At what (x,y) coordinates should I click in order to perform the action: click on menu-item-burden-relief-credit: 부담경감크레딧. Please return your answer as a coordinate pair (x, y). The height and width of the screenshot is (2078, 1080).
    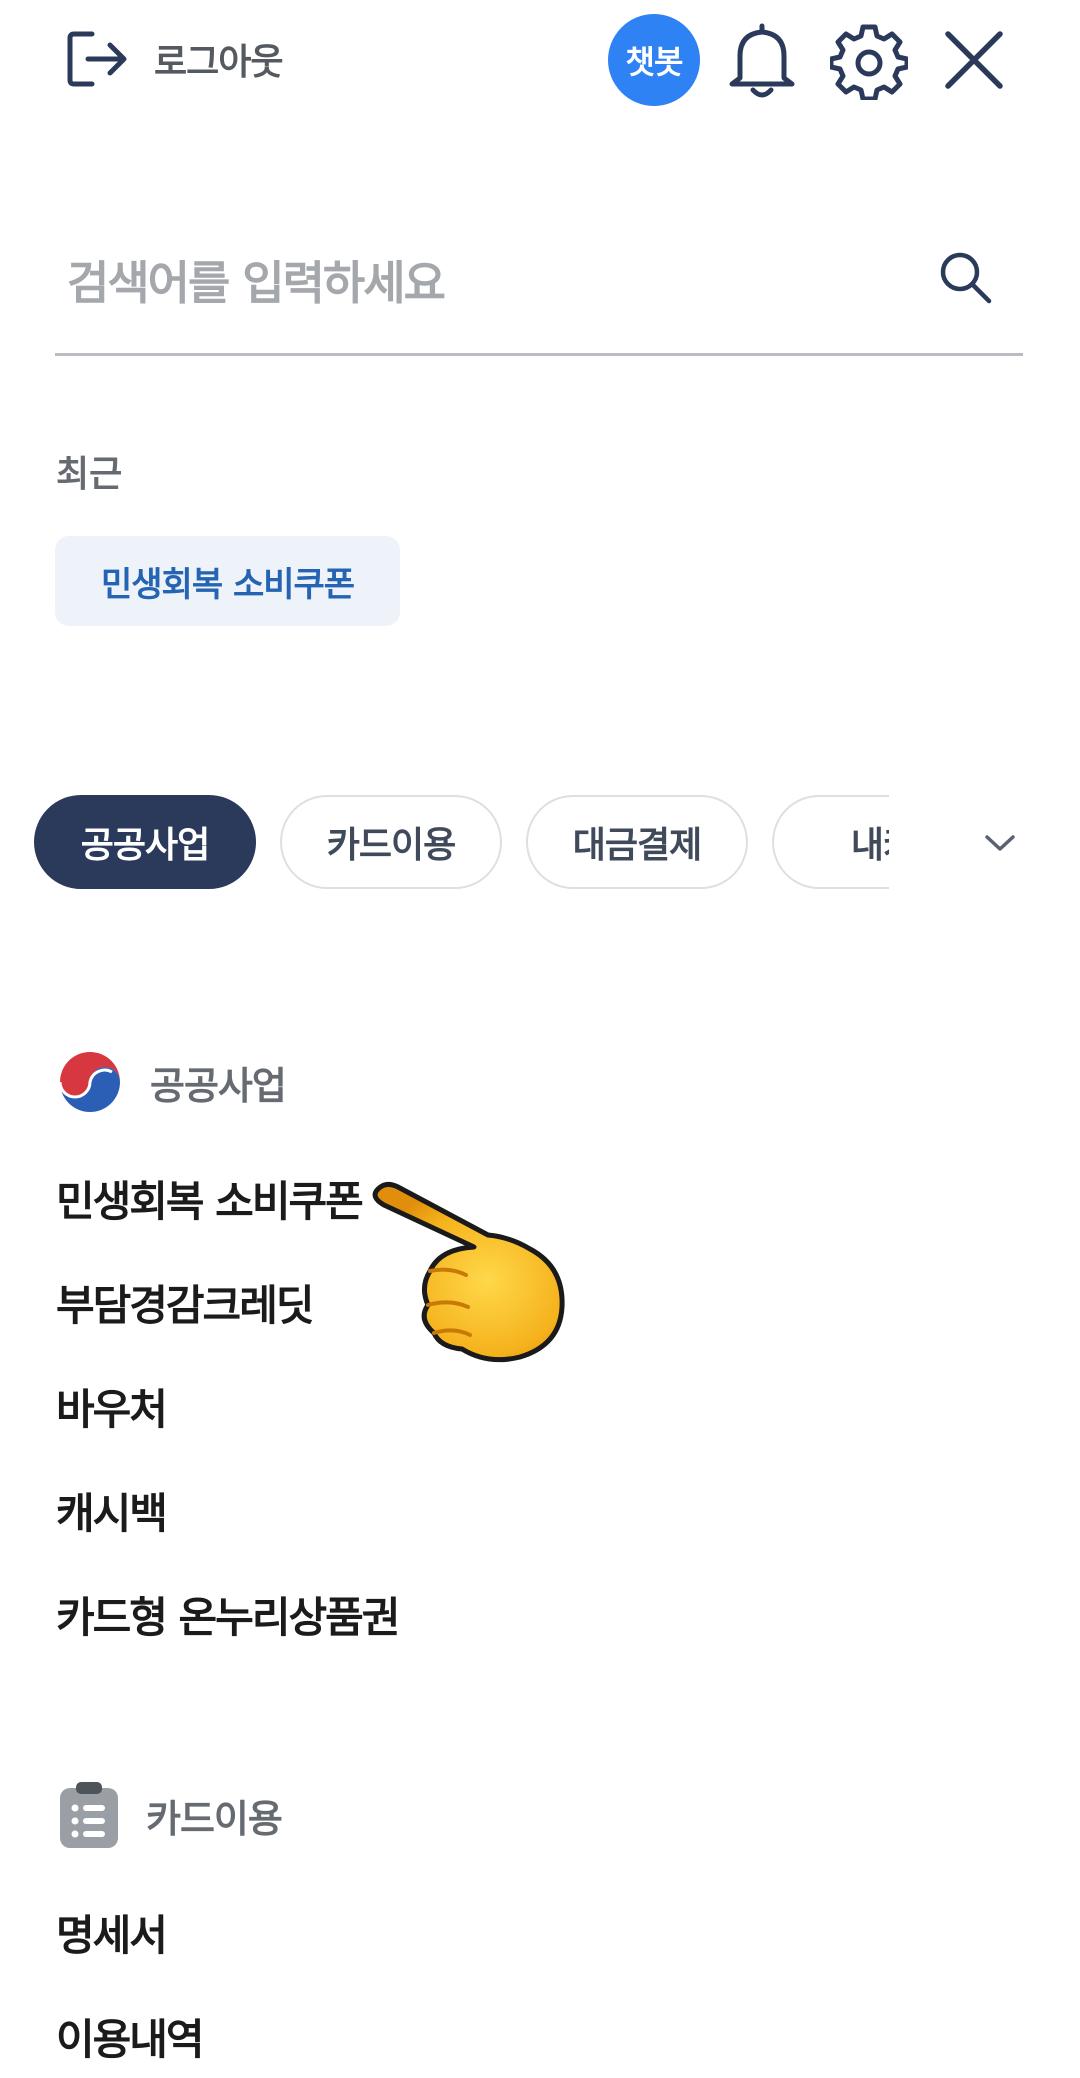
    Looking at the image, I should click on (185, 1302).